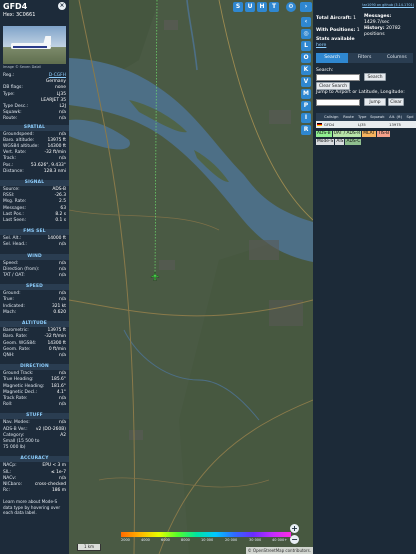 The height and width of the screenshot is (554, 416). Describe the element at coordinates (34, 232) in the screenshot. I see `section-header-fms: FMS SEL` at that location.